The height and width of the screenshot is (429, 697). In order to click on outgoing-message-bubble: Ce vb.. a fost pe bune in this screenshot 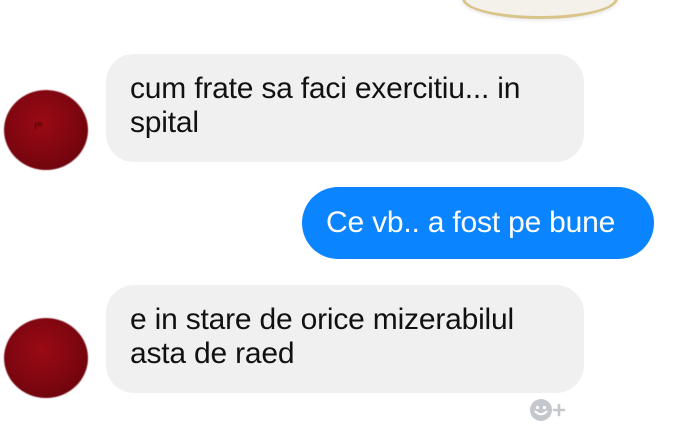, I will do `click(478, 223)`.